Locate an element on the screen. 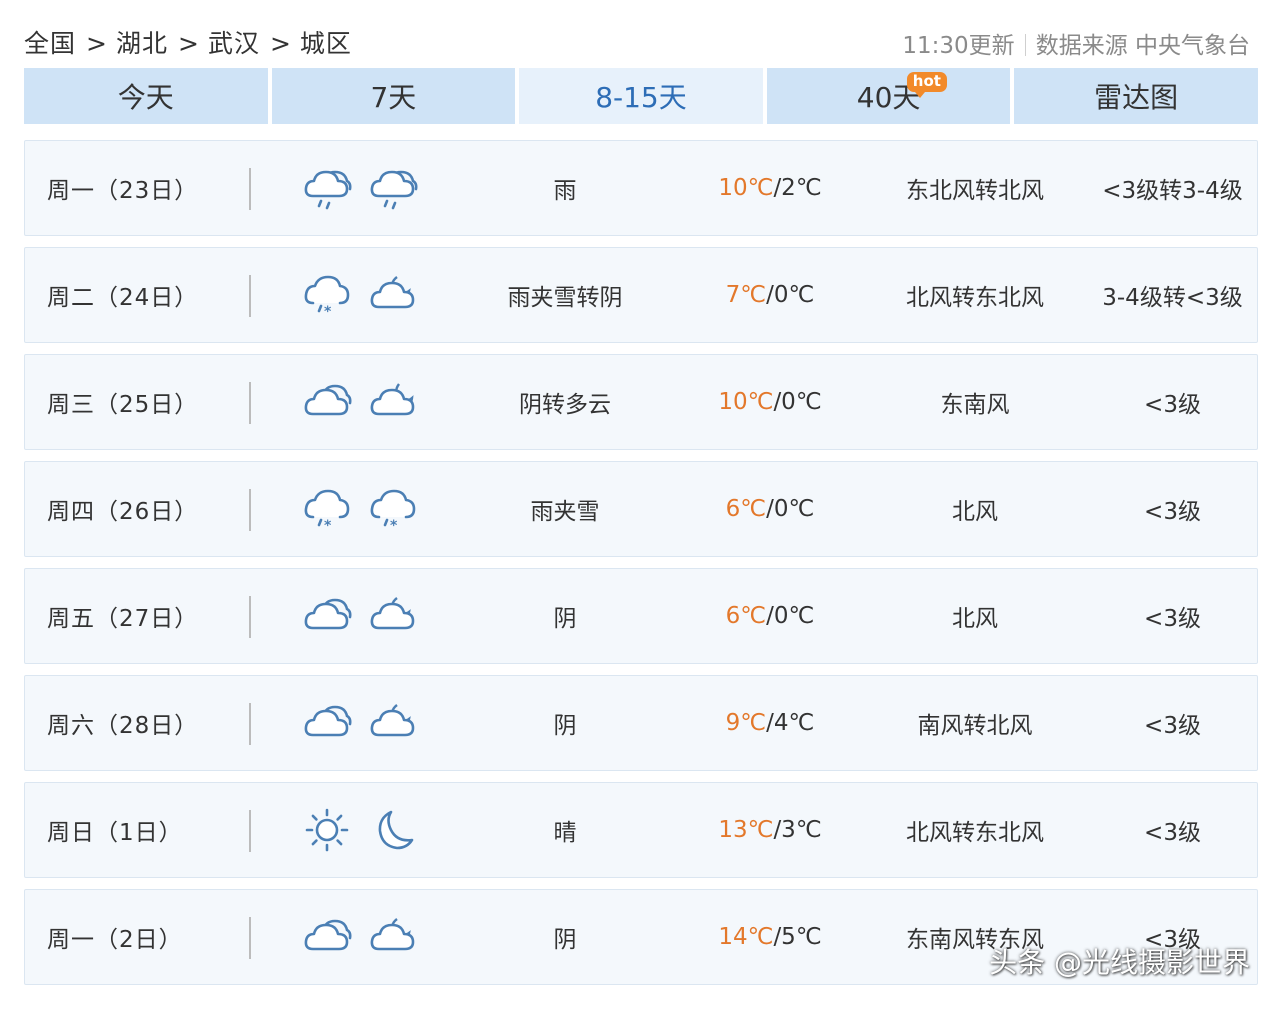 This screenshot has width=1280, height=1011. weather-description: 阴转多云 is located at coordinates (565, 405).